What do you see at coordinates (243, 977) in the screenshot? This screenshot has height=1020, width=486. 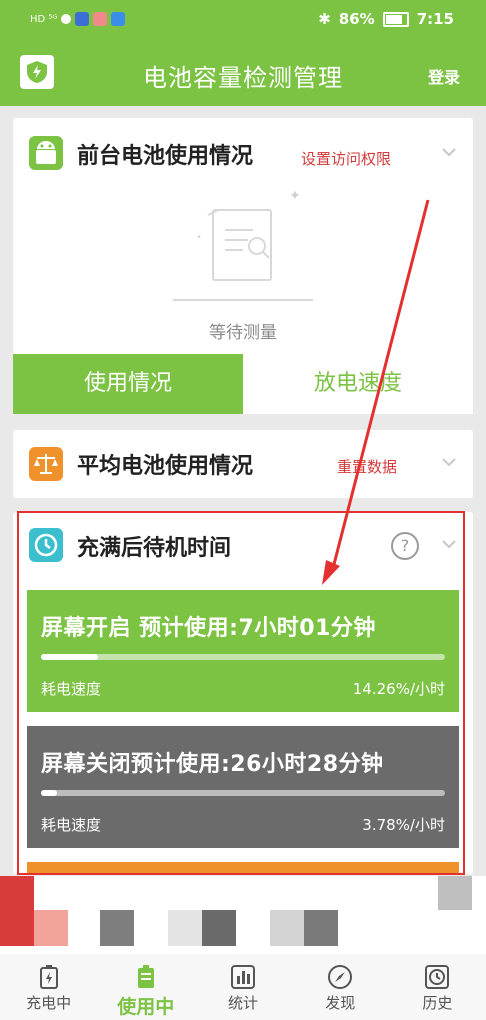 I see `bar-chart-icon` at bounding box center [243, 977].